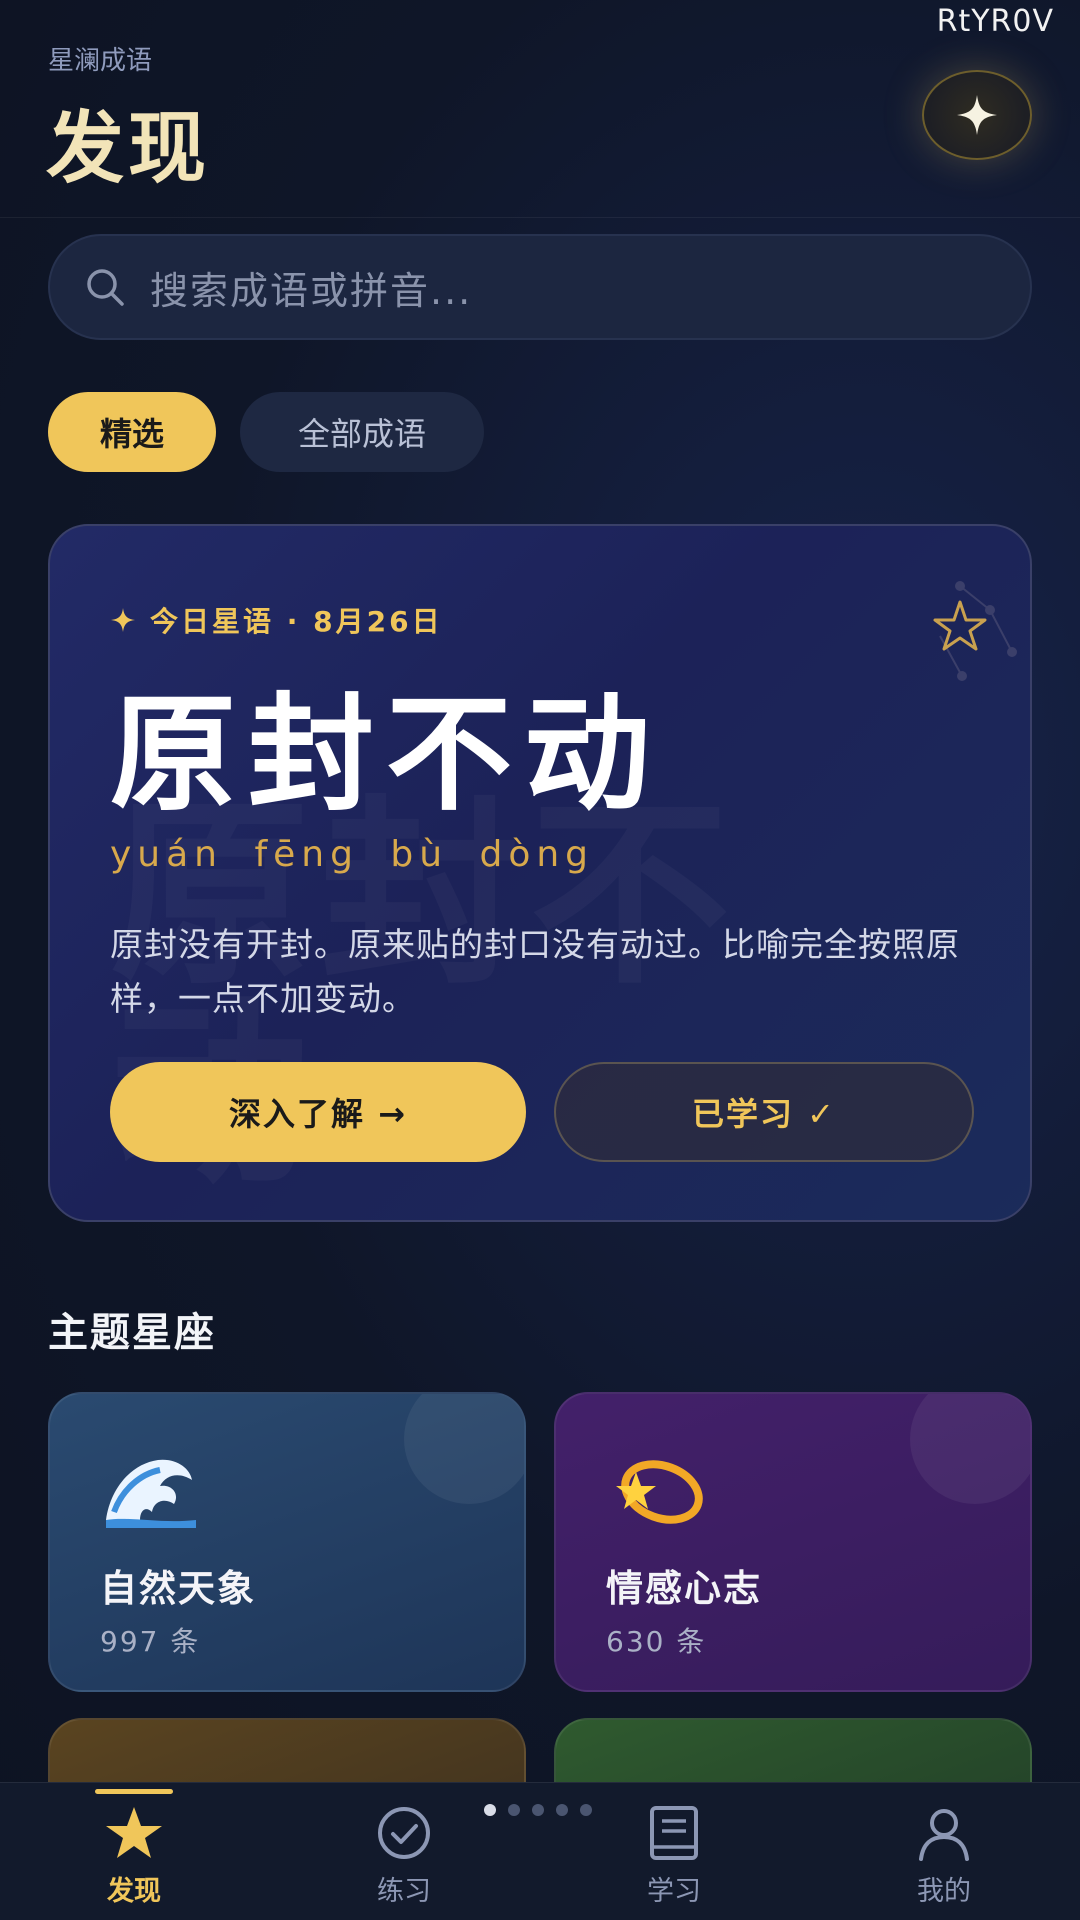 This screenshot has width=1080, height=1920. I want to click on bottom-tab-bar: 发现 练习 学习 我的, so click(540, 1851).